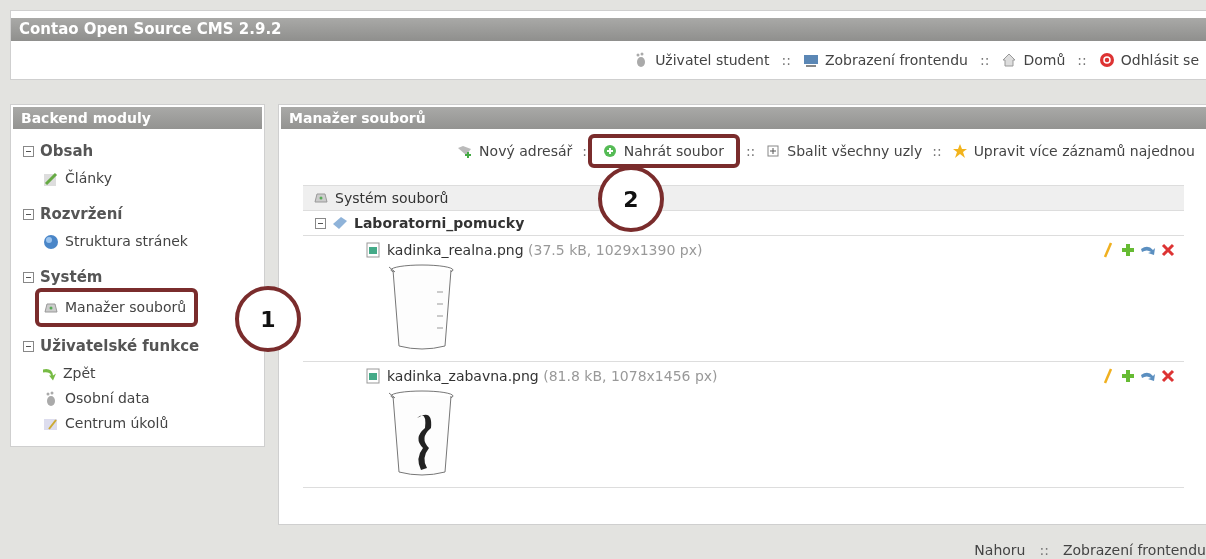 The height and width of the screenshot is (559, 1206). I want to click on file-name: kadinka_zabavna.png (81.8 kB, 1078x1456 px), so click(552, 376).